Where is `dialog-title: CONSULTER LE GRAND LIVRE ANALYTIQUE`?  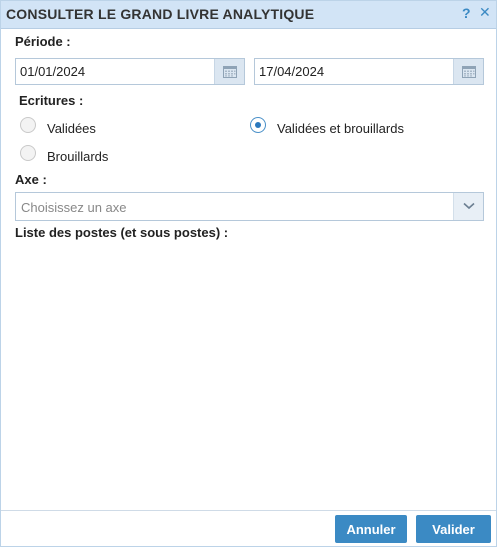
dialog-title: CONSULTER LE GRAND LIVRE ANALYTIQUE is located at coordinates (160, 14).